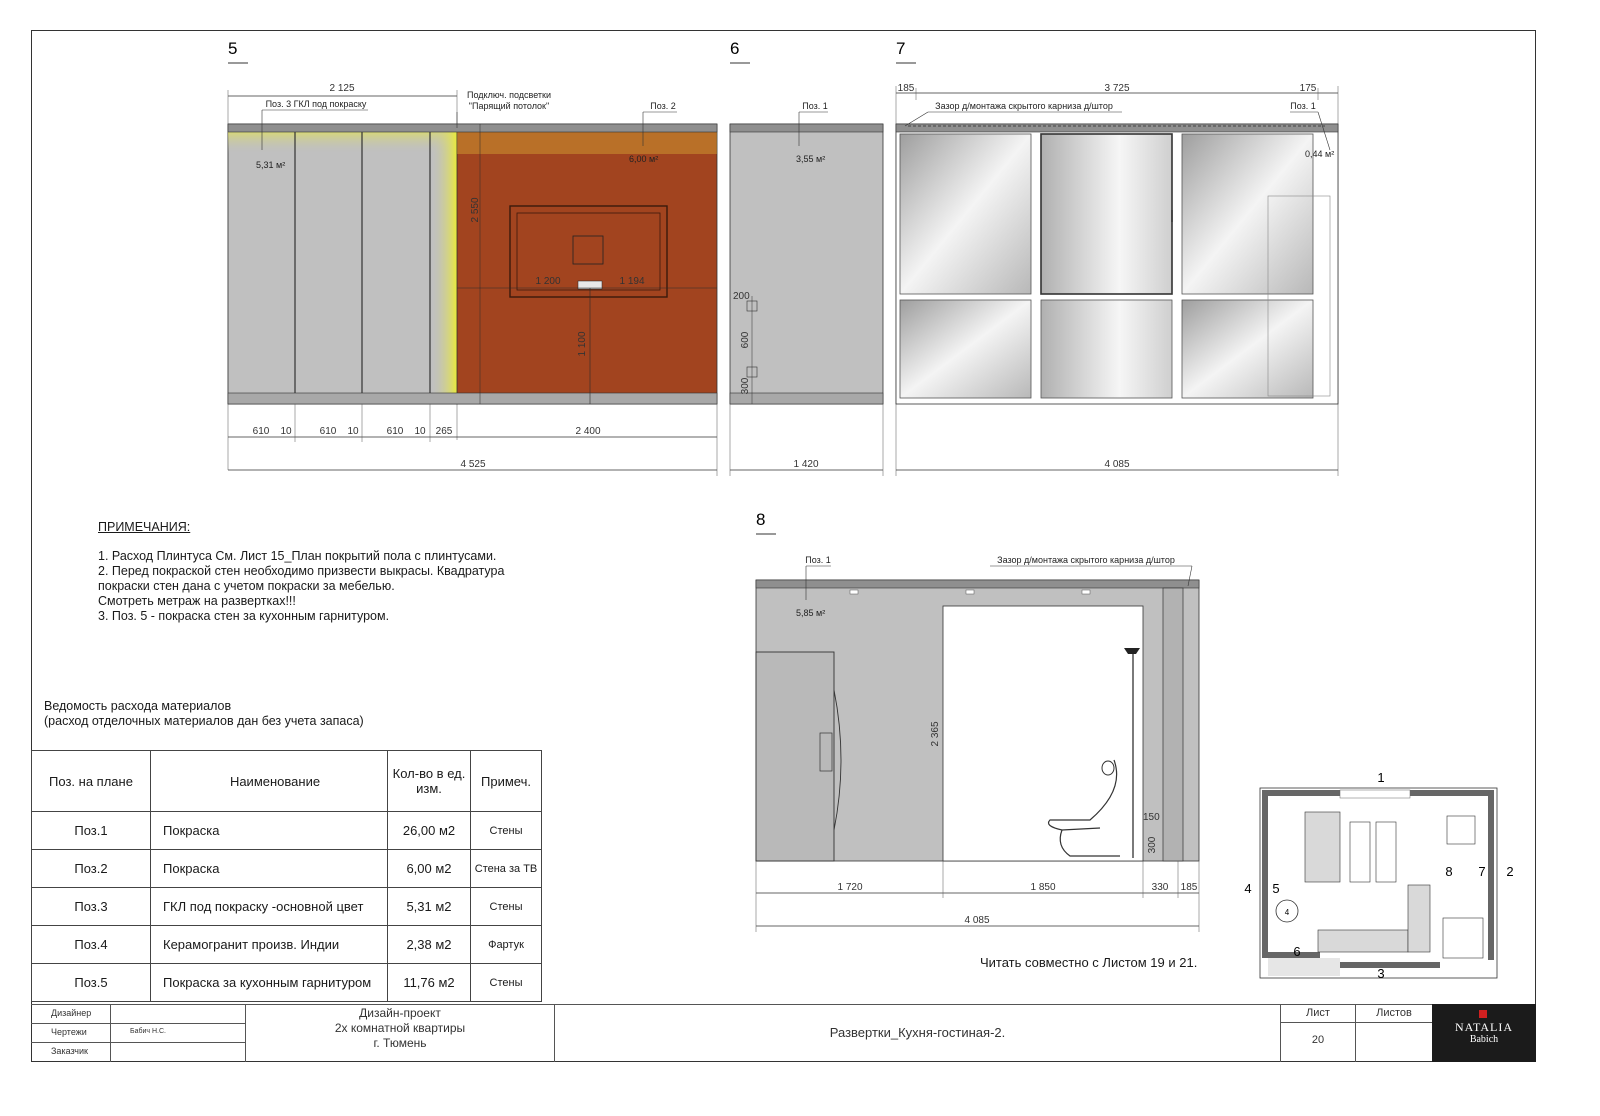  I want to click on drafter-name: Бабич Н.С., so click(148, 1031).